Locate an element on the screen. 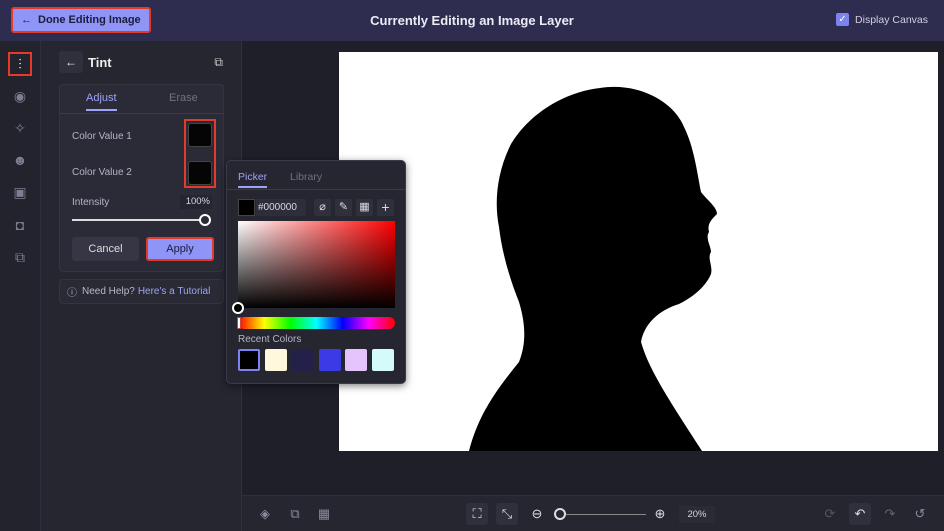 This screenshot has width=944, height=531. frame-icon: ▣ is located at coordinates (20, 192).